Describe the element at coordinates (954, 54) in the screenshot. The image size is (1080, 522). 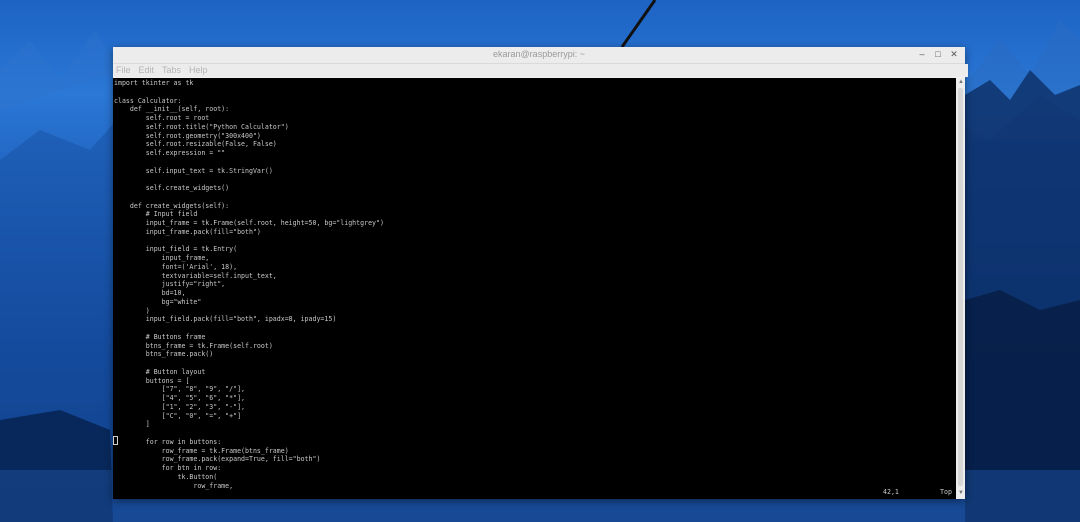
I see `close-button: ✕` at that location.